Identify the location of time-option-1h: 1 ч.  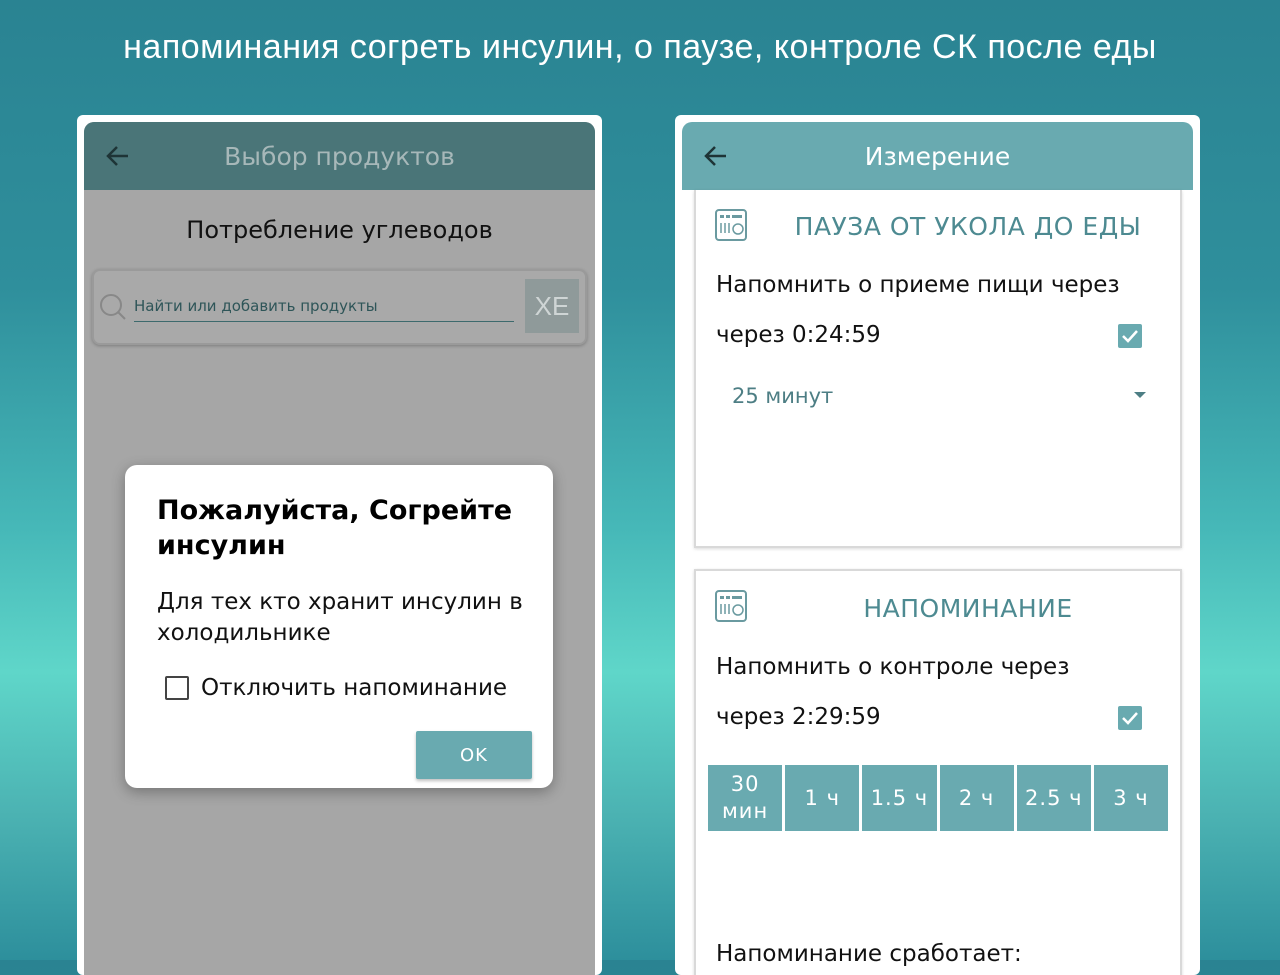
(822, 798).